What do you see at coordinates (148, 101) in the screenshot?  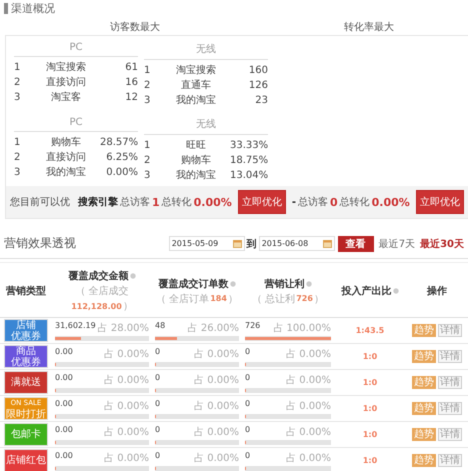 I see `rank-cell-text: 3` at bounding box center [148, 101].